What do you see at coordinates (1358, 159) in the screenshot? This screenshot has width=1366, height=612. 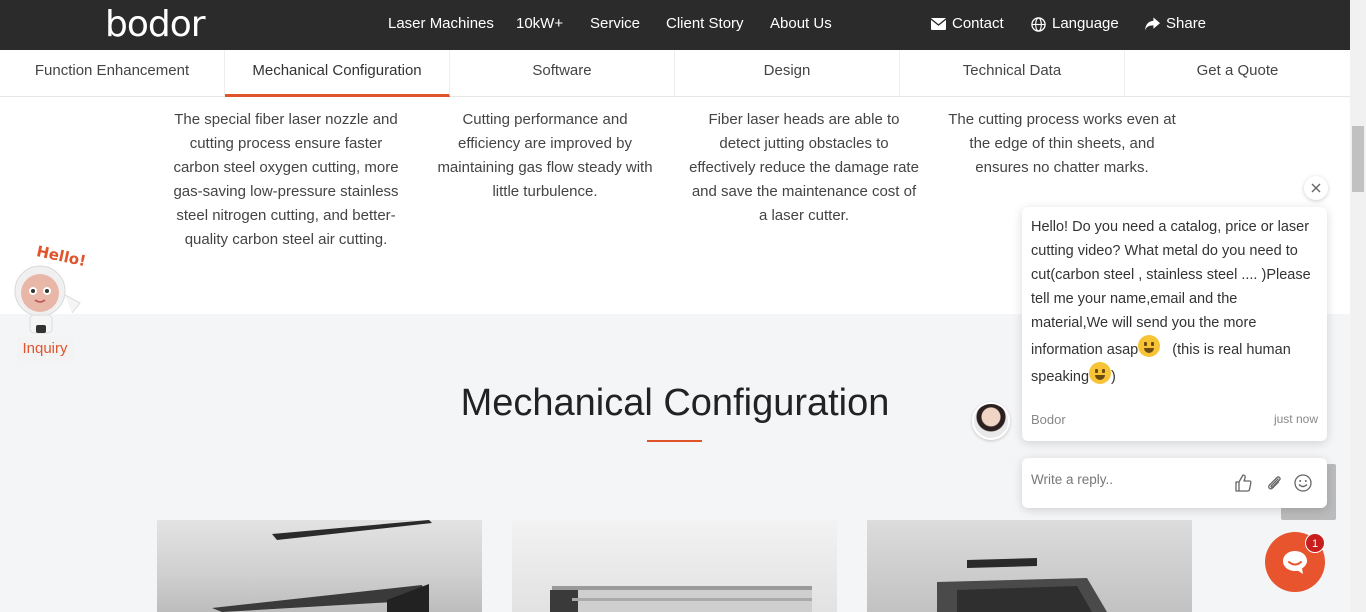 I see `scrollbar-thumb` at bounding box center [1358, 159].